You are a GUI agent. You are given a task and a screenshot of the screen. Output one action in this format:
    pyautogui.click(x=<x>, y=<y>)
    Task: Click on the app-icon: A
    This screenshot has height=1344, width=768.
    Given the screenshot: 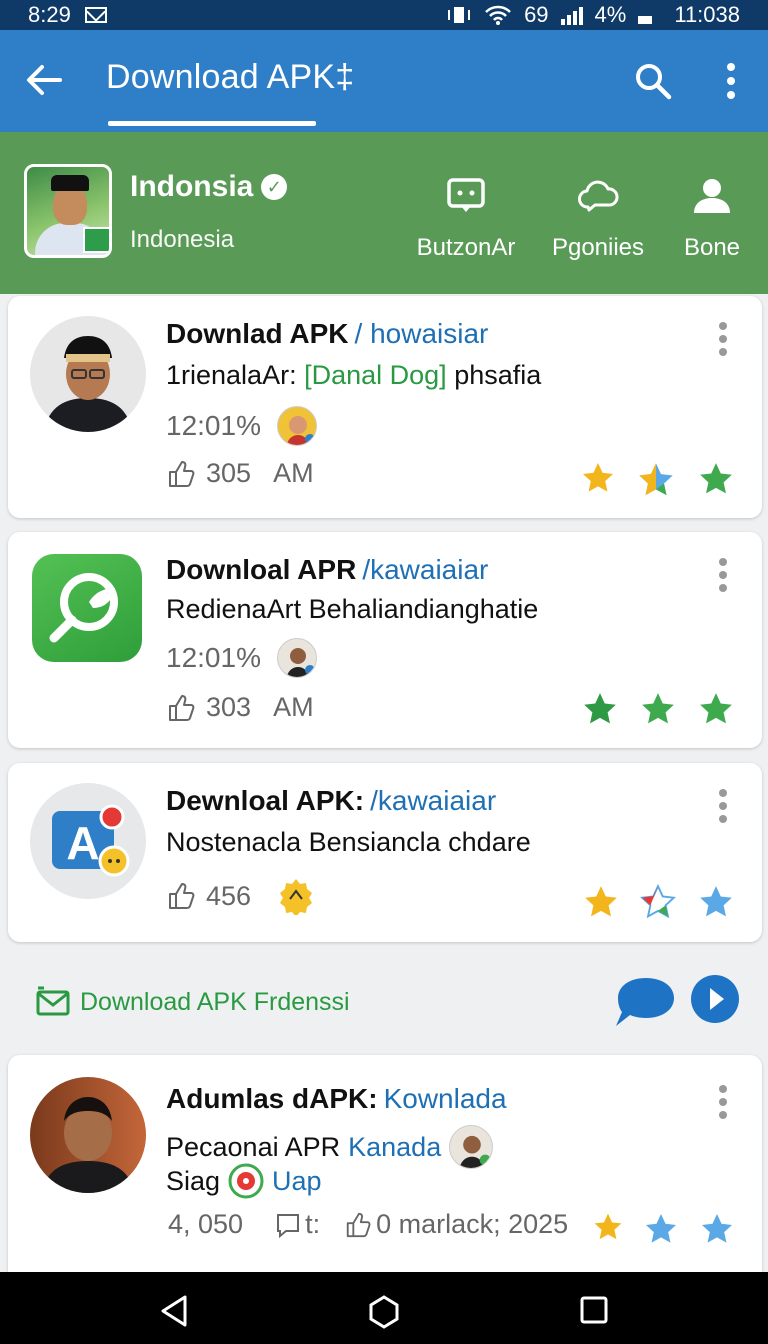 What is the action you would take?
    pyautogui.click(x=88, y=841)
    